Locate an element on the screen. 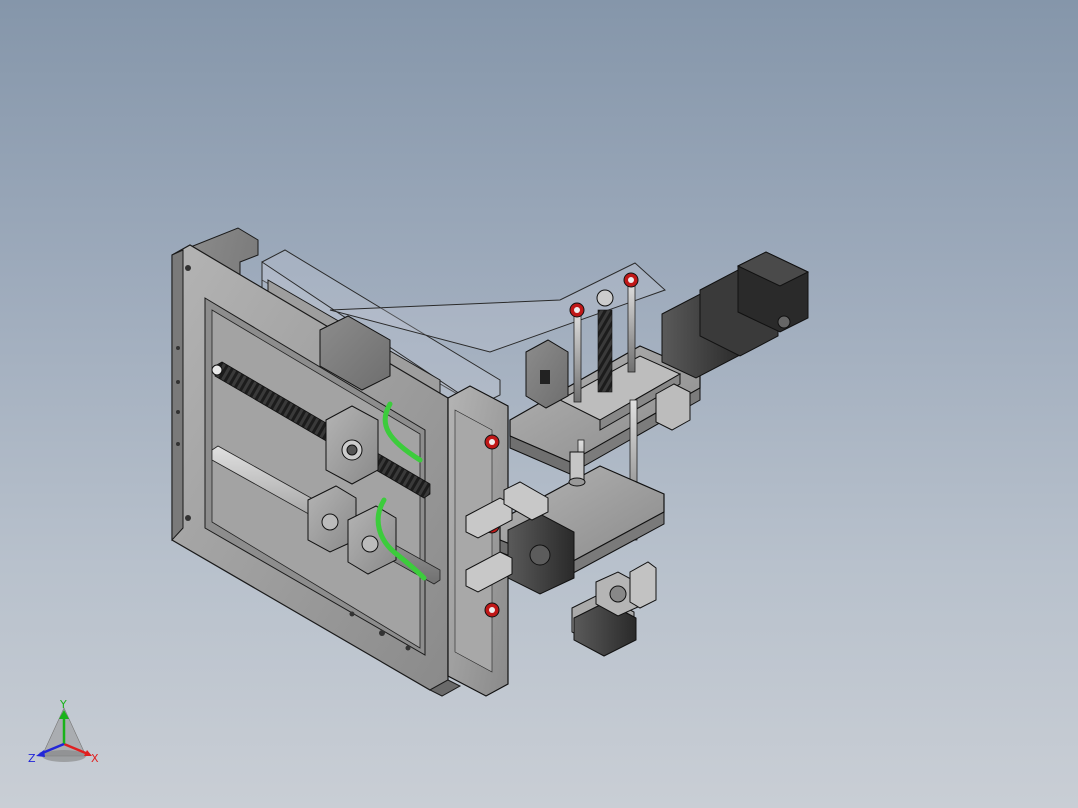  triad-label-z: Z is located at coordinates (32, 758).